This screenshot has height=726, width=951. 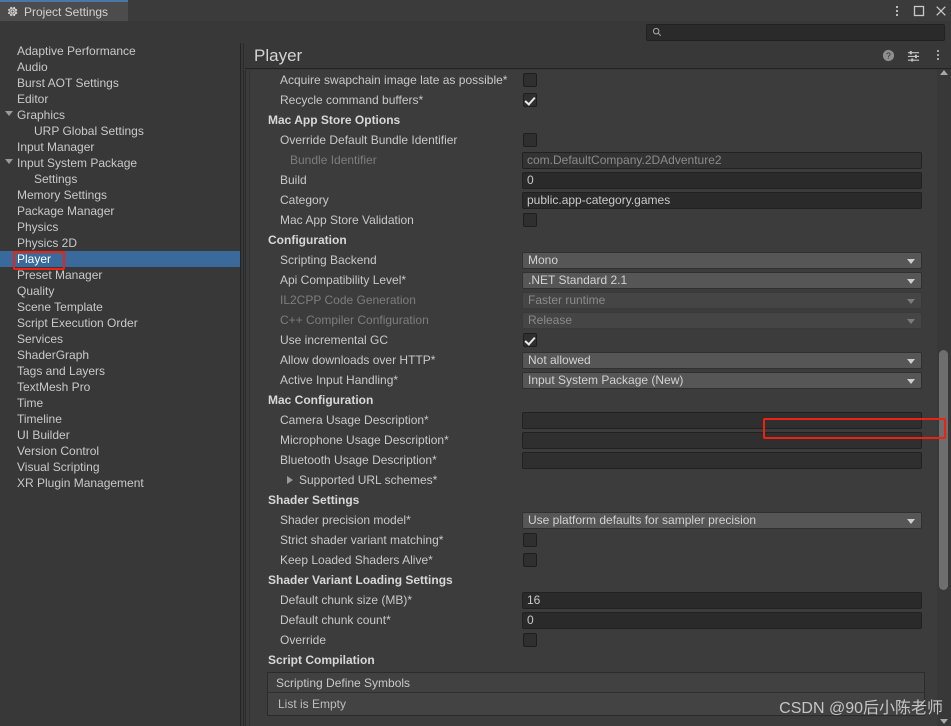 What do you see at coordinates (530, 100) in the screenshot?
I see `checkbox-recycle-command-buffers` at bounding box center [530, 100].